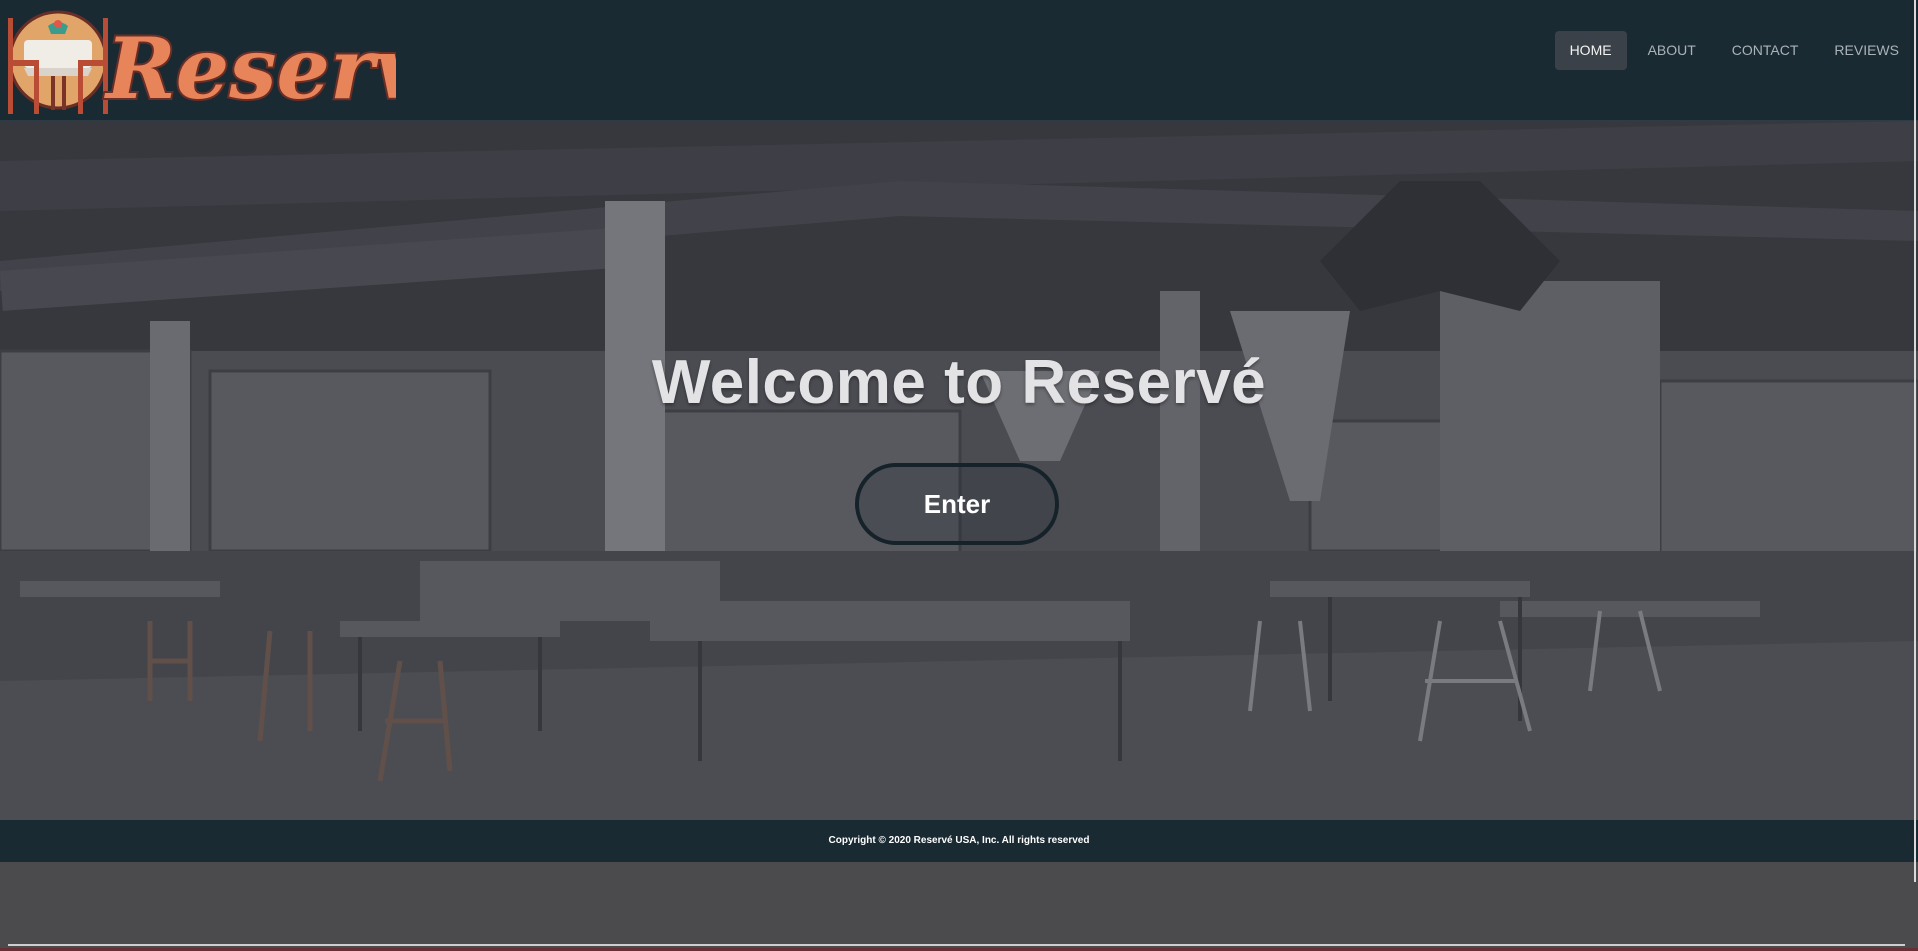 The width and height of the screenshot is (1918, 951). What do you see at coordinates (1590, 50) in the screenshot?
I see `nav-home: HOME` at bounding box center [1590, 50].